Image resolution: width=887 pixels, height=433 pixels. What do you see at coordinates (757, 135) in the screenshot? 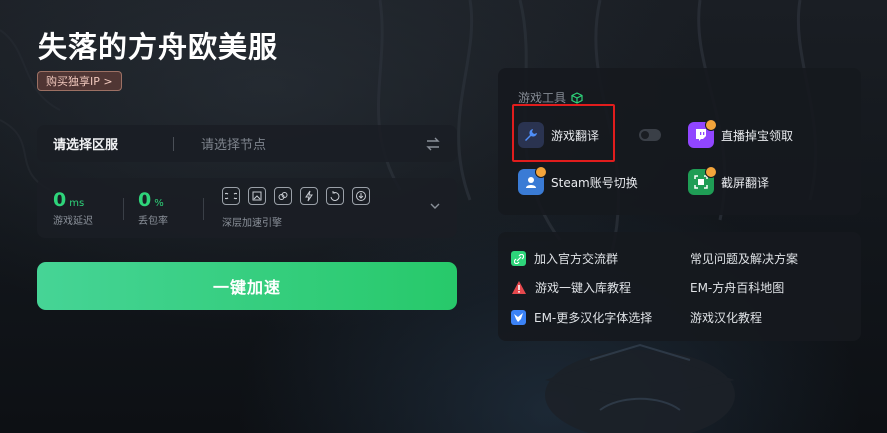
I see `tool-label: 直播掉宝领取` at bounding box center [757, 135].